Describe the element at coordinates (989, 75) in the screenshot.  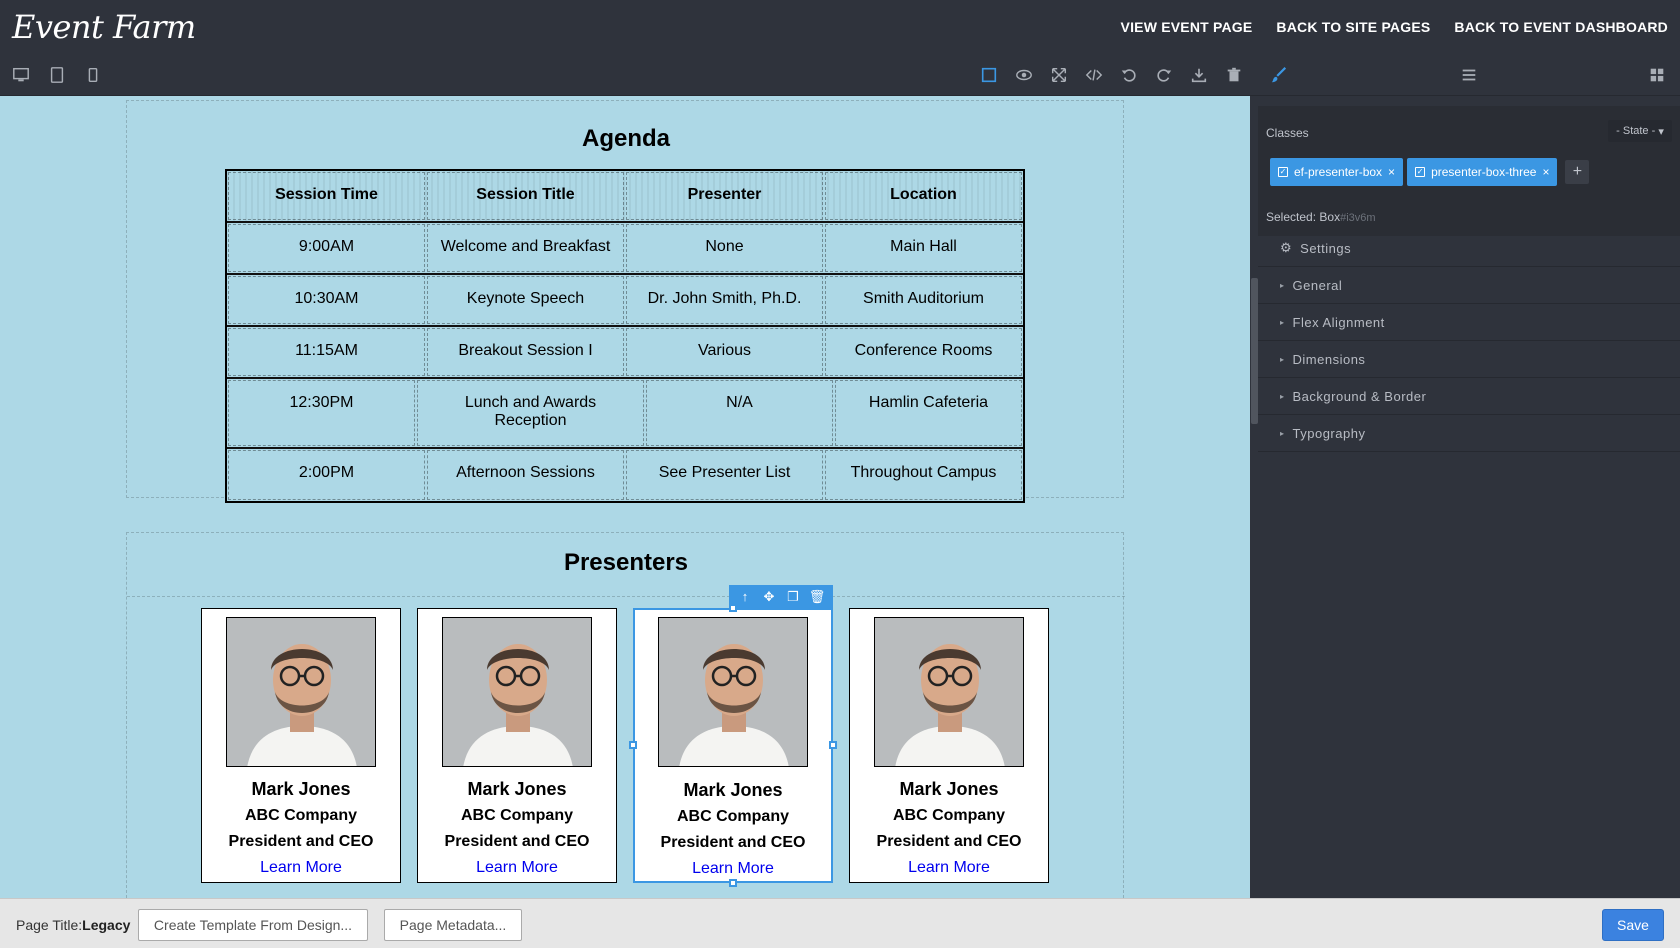
I see `outline-icon` at that location.